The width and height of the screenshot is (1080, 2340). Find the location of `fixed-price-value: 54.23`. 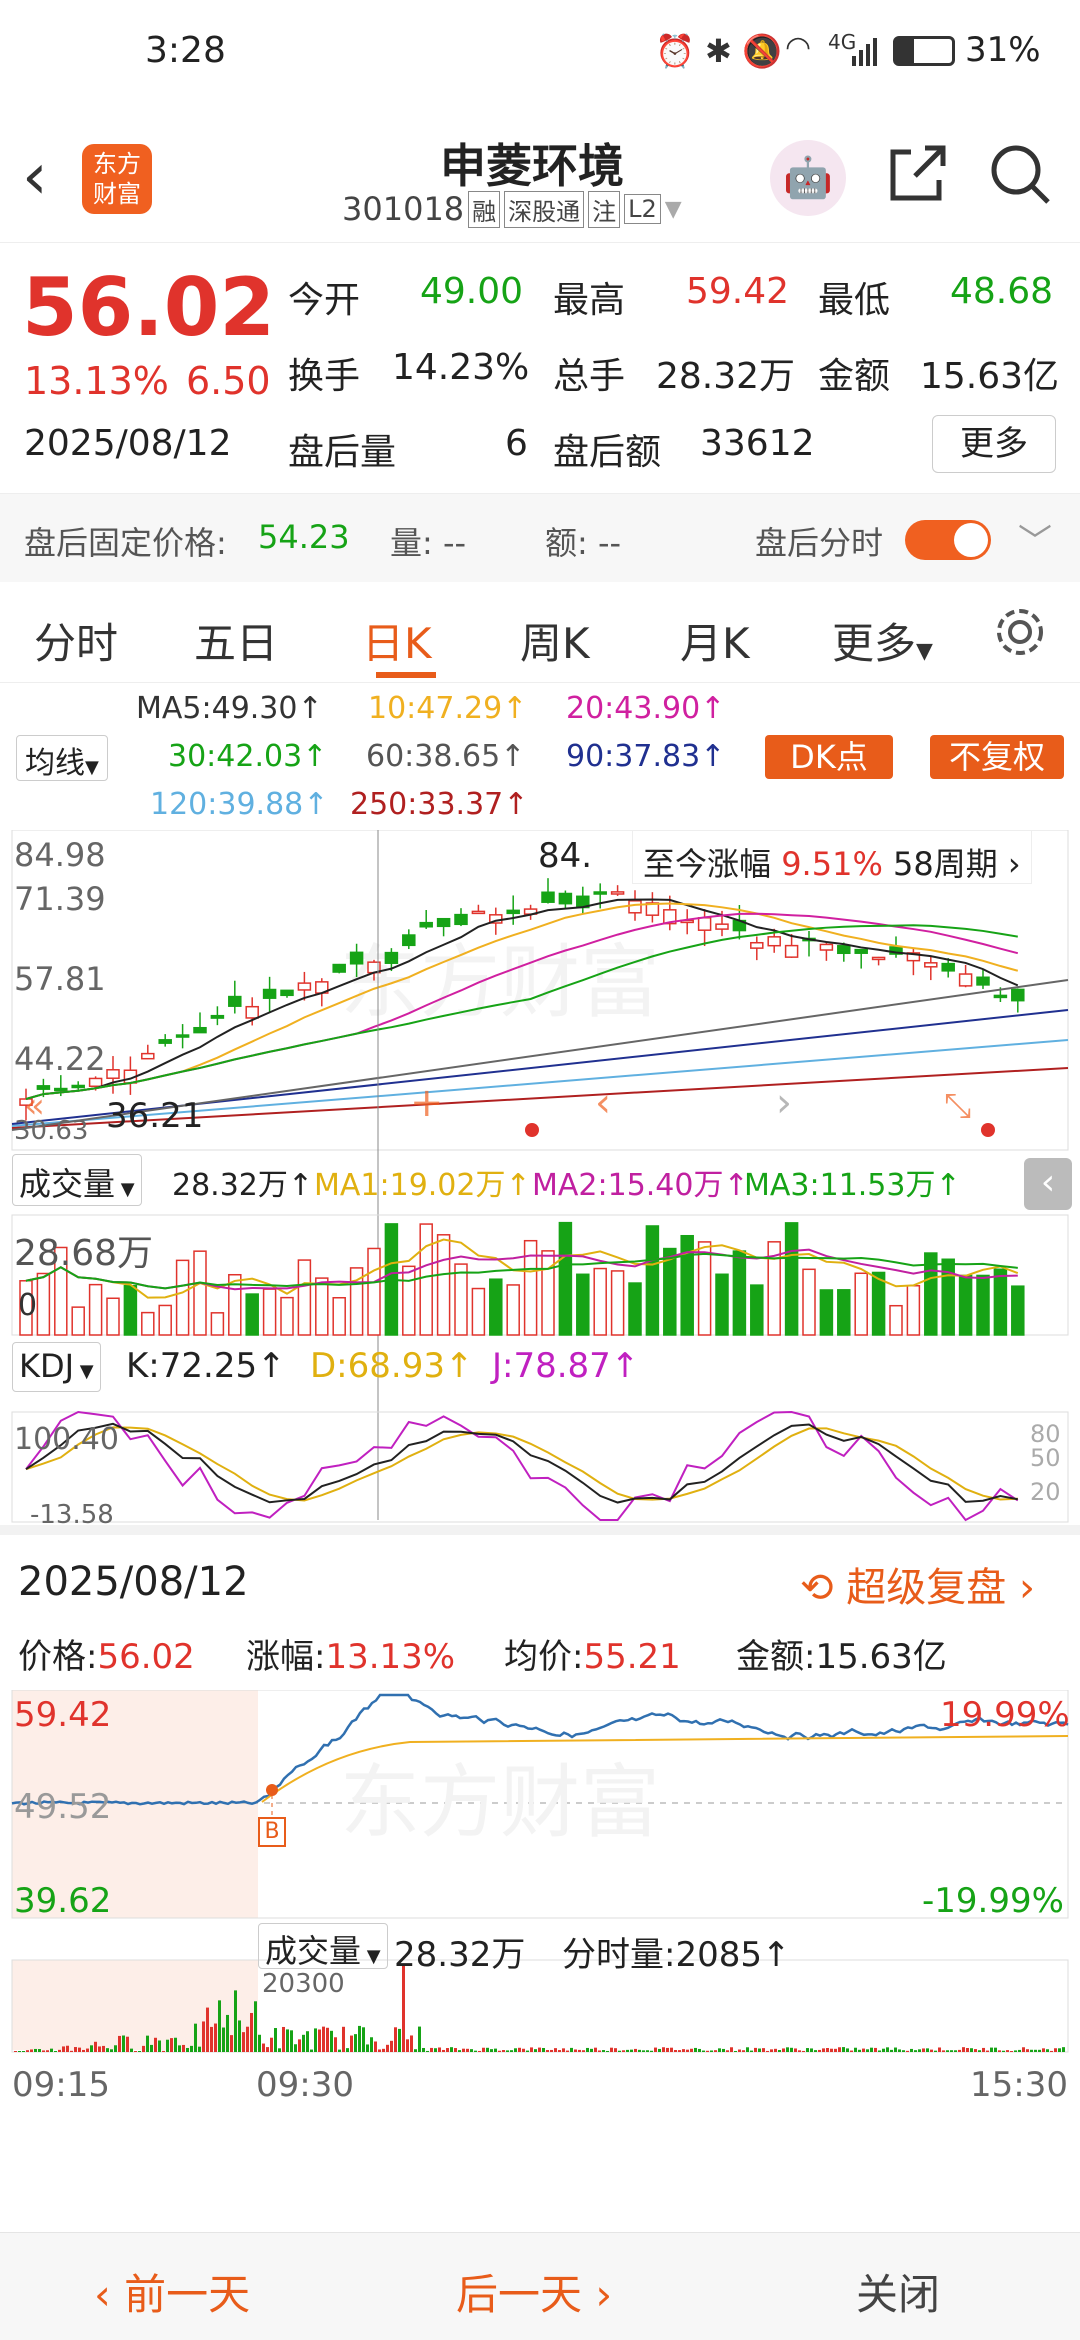

fixed-price-value: 54.23 is located at coordinates (304, 537).